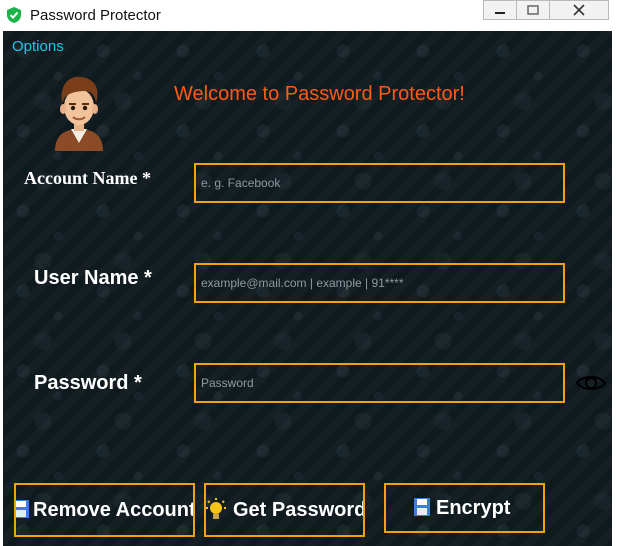 This screenshot has width=618, height=546. I want to click on close-icon, so click(579, 10).